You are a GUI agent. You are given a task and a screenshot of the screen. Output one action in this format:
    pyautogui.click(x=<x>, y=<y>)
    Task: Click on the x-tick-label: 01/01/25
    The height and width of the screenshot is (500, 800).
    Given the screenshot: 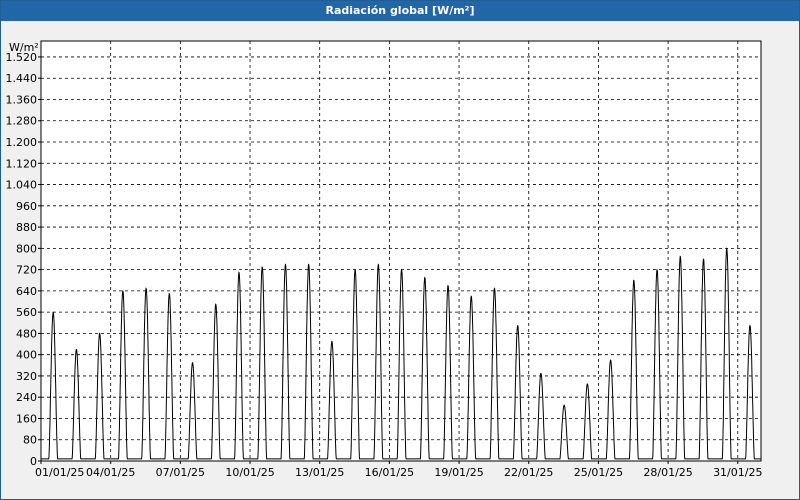 What is the action you would take?
    pyautogui.click(x=59, y=472)
    